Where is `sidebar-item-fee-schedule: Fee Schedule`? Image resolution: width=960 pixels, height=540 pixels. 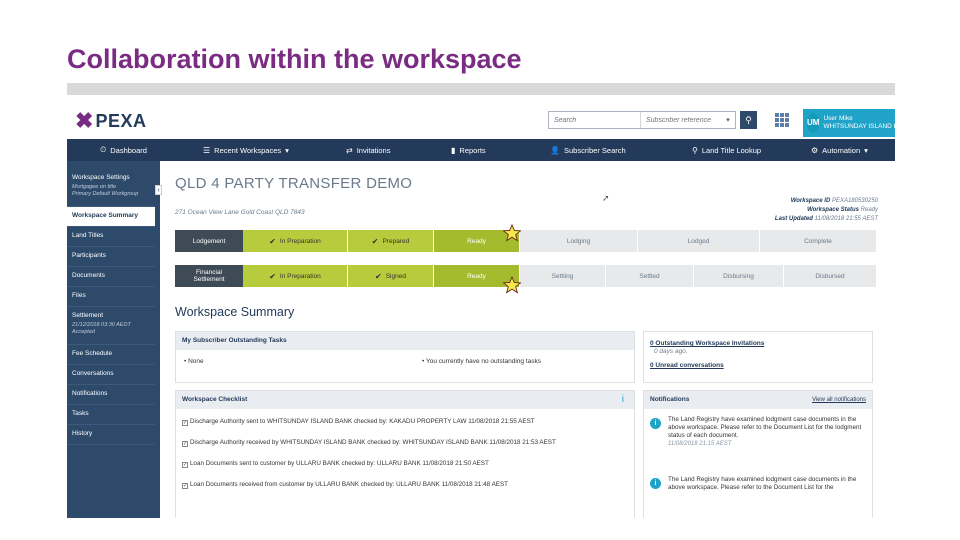
sidebar-item-fee-schedule: Fee Schedule is located at coordinates (111, 355).